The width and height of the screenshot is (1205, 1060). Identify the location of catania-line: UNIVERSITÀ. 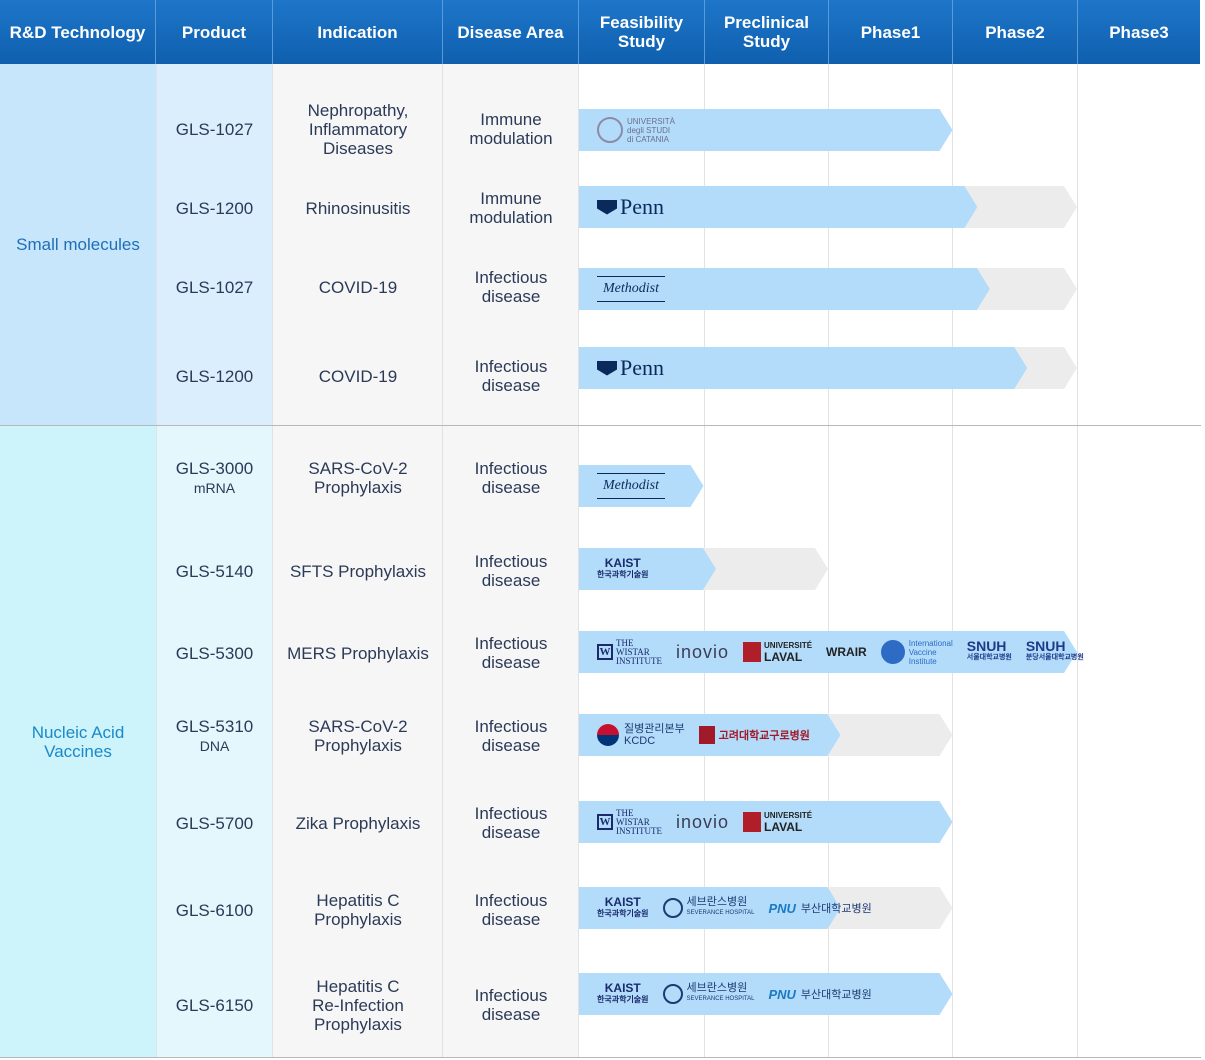
(651, 121).